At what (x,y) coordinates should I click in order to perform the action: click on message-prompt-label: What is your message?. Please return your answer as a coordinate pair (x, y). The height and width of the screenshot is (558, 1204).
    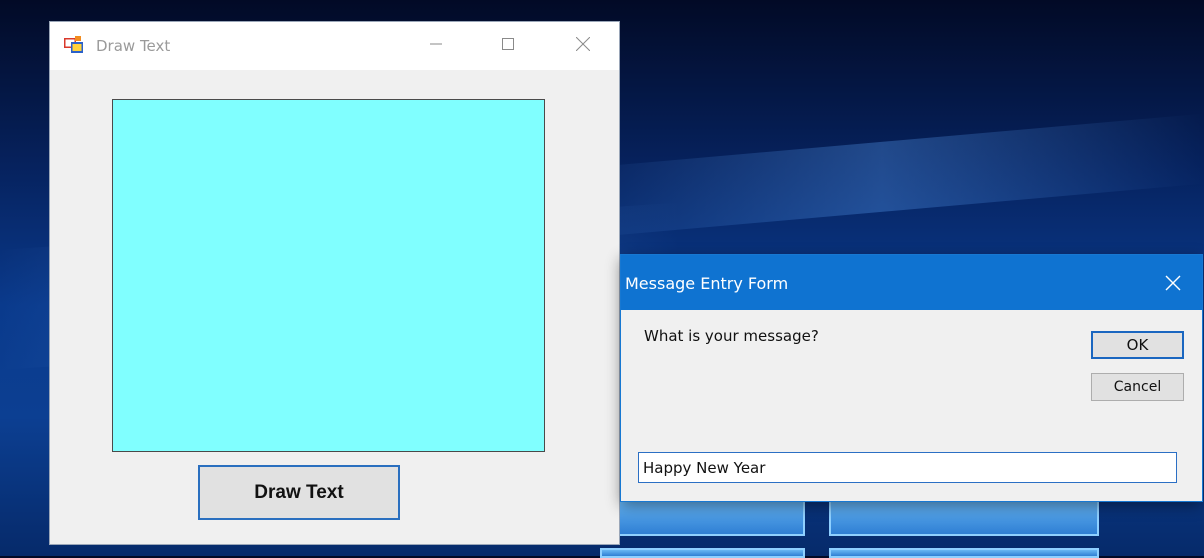
    Looking at the image, I should click on (731, 336).